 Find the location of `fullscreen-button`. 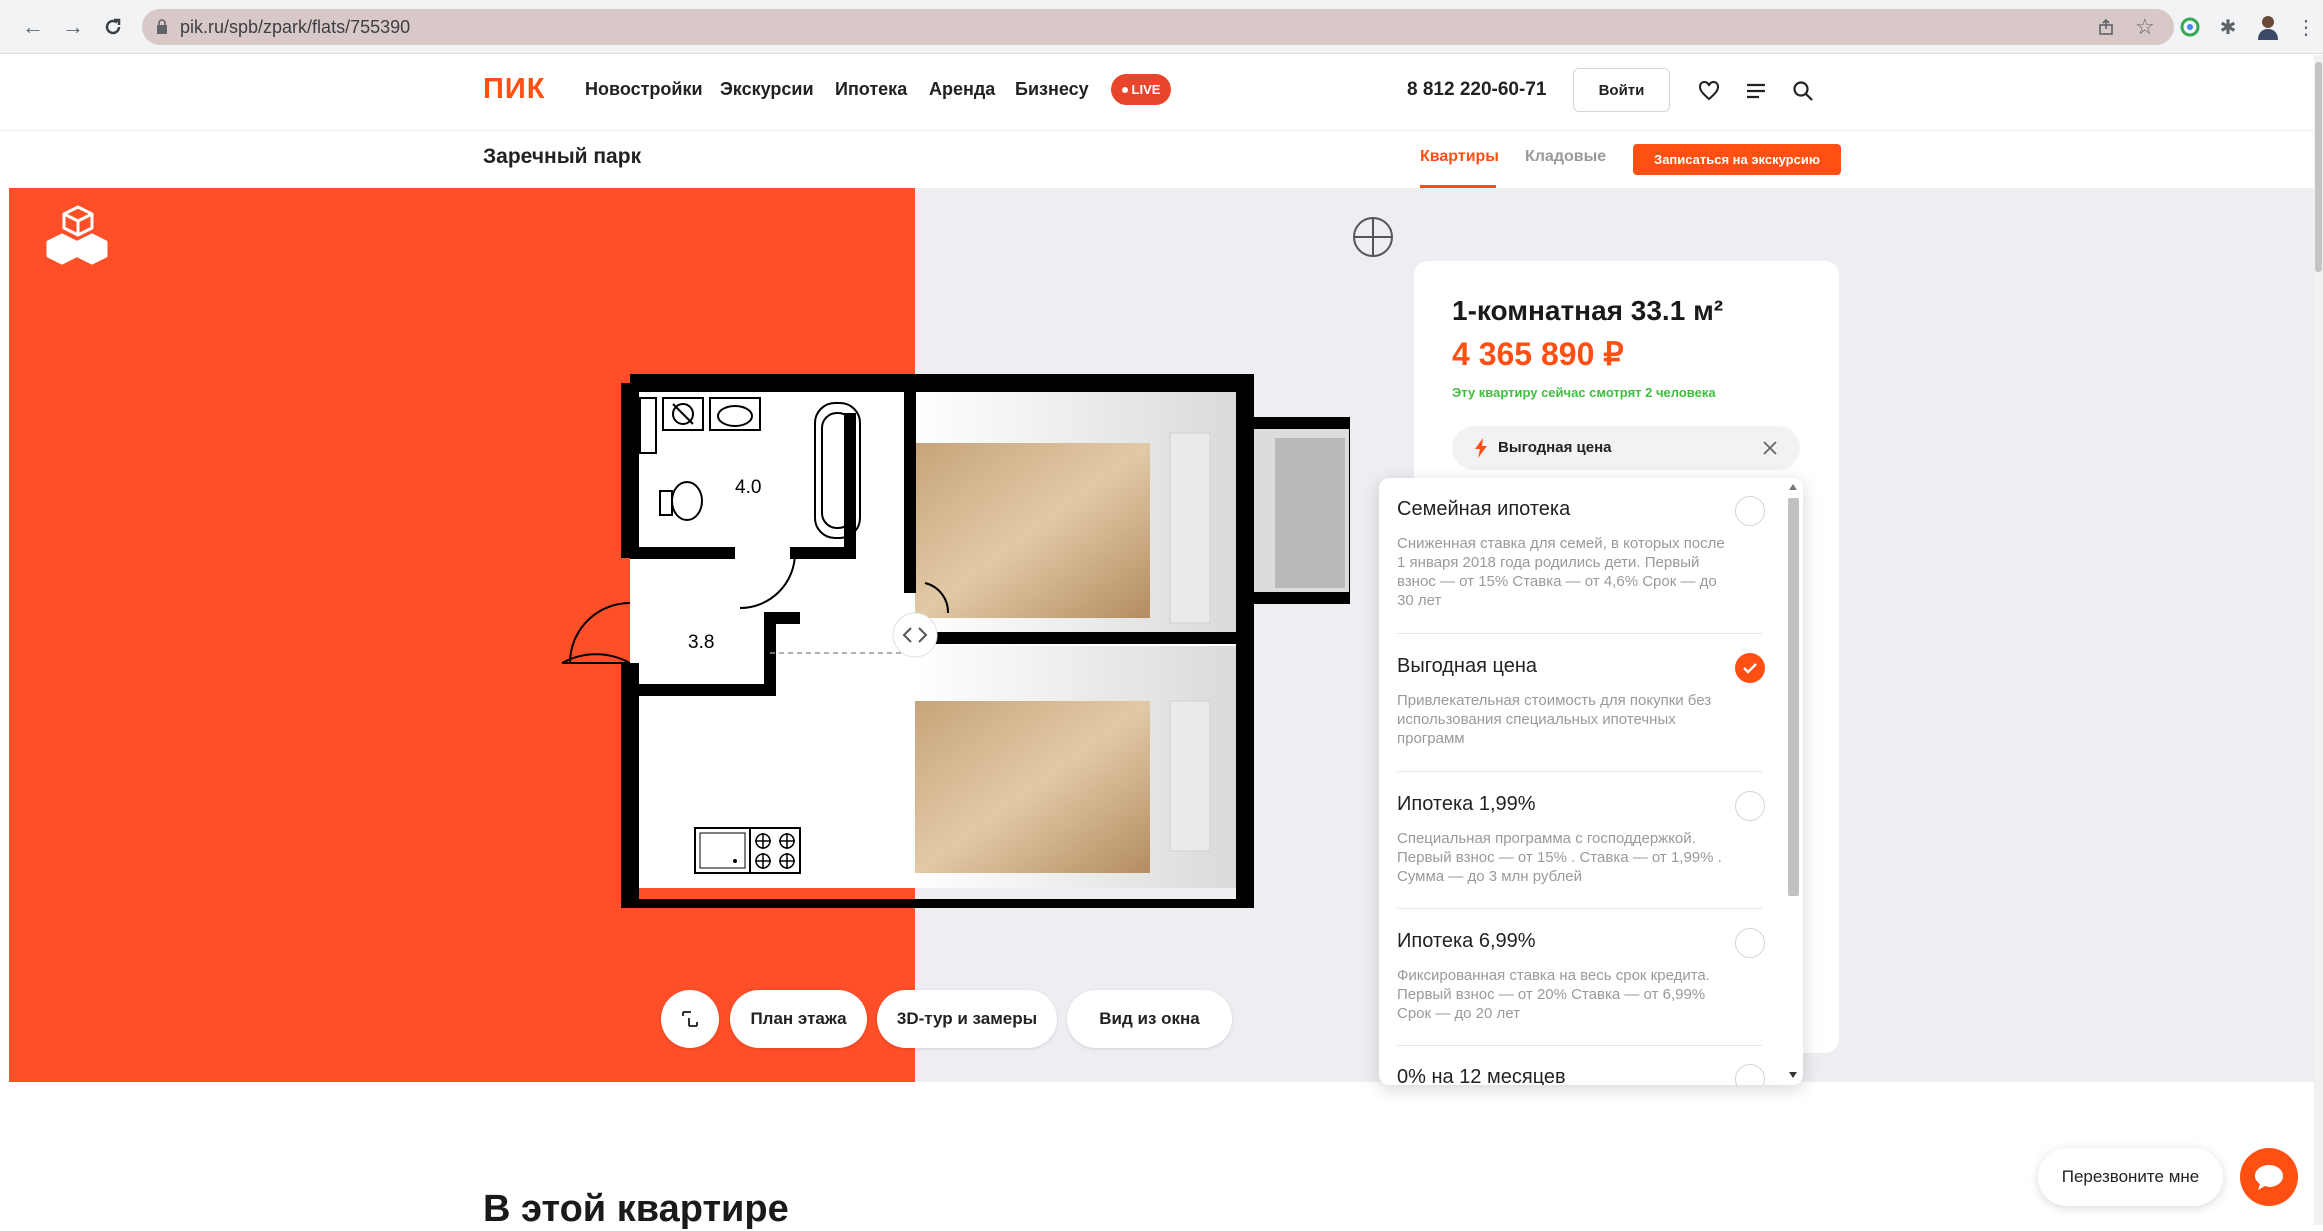

fullscreen-button is located at coordinates (690, 1019).